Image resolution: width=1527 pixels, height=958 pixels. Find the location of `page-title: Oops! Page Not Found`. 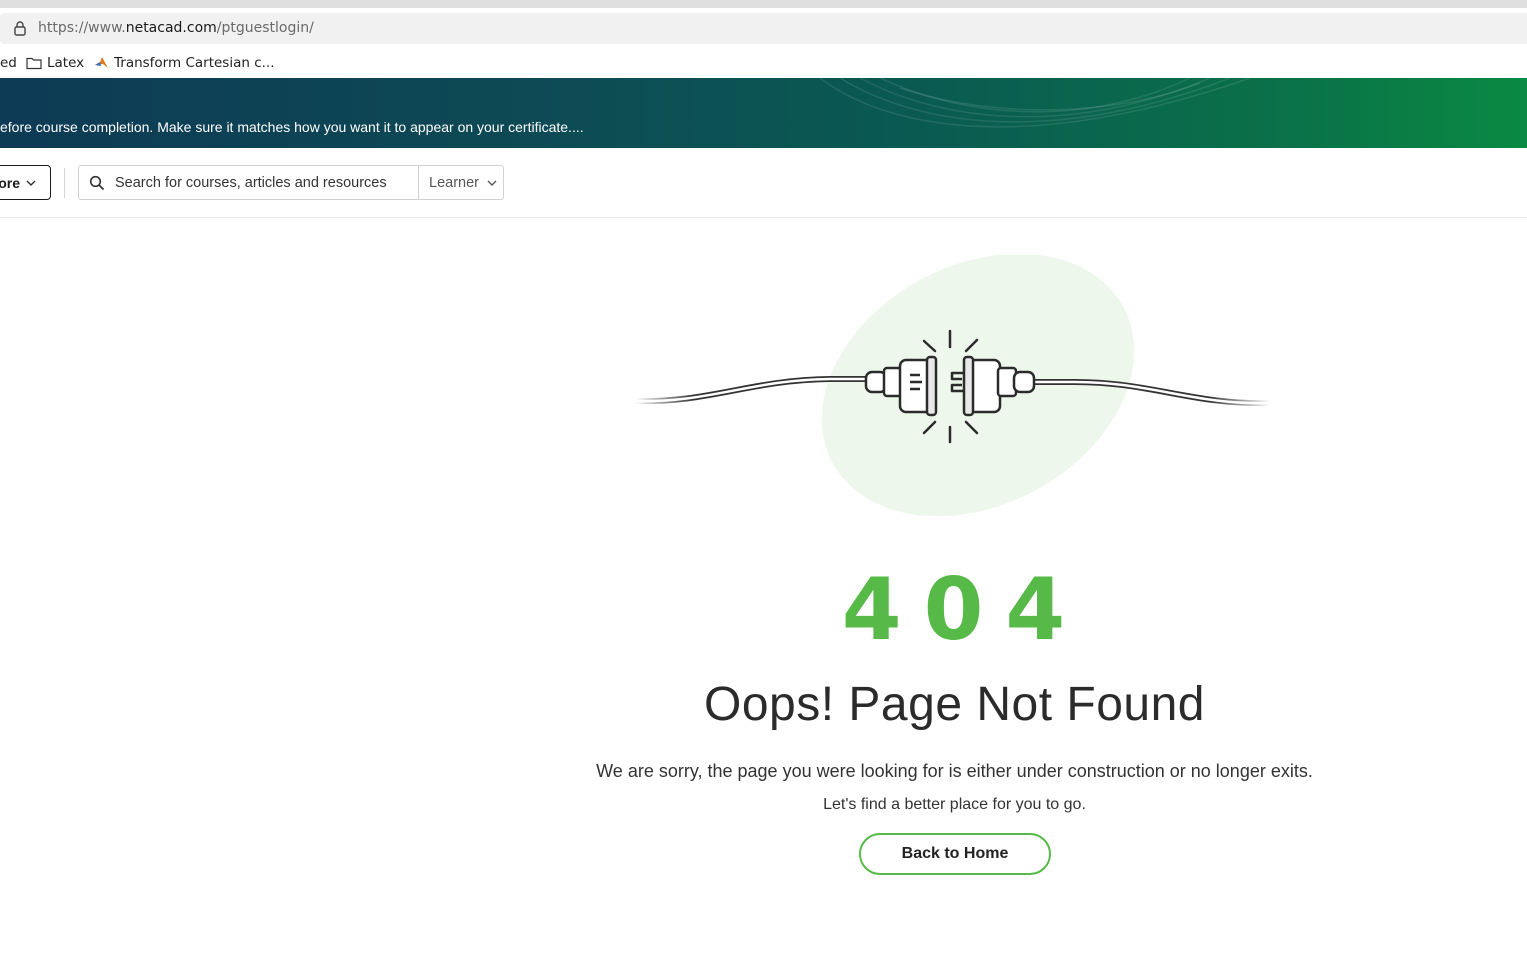

page-title: Oops! Page Not Found is located at coordinates (954, 704).